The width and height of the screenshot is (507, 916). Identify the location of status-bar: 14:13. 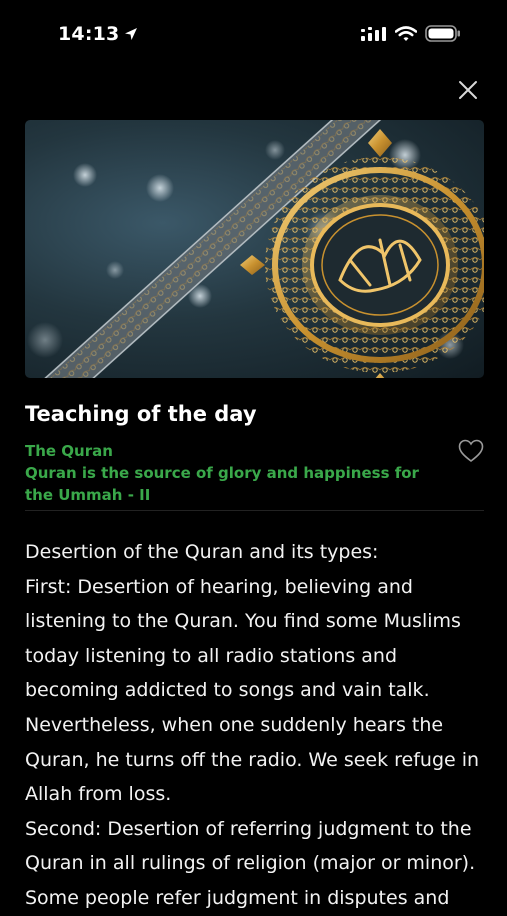
(253, 35).